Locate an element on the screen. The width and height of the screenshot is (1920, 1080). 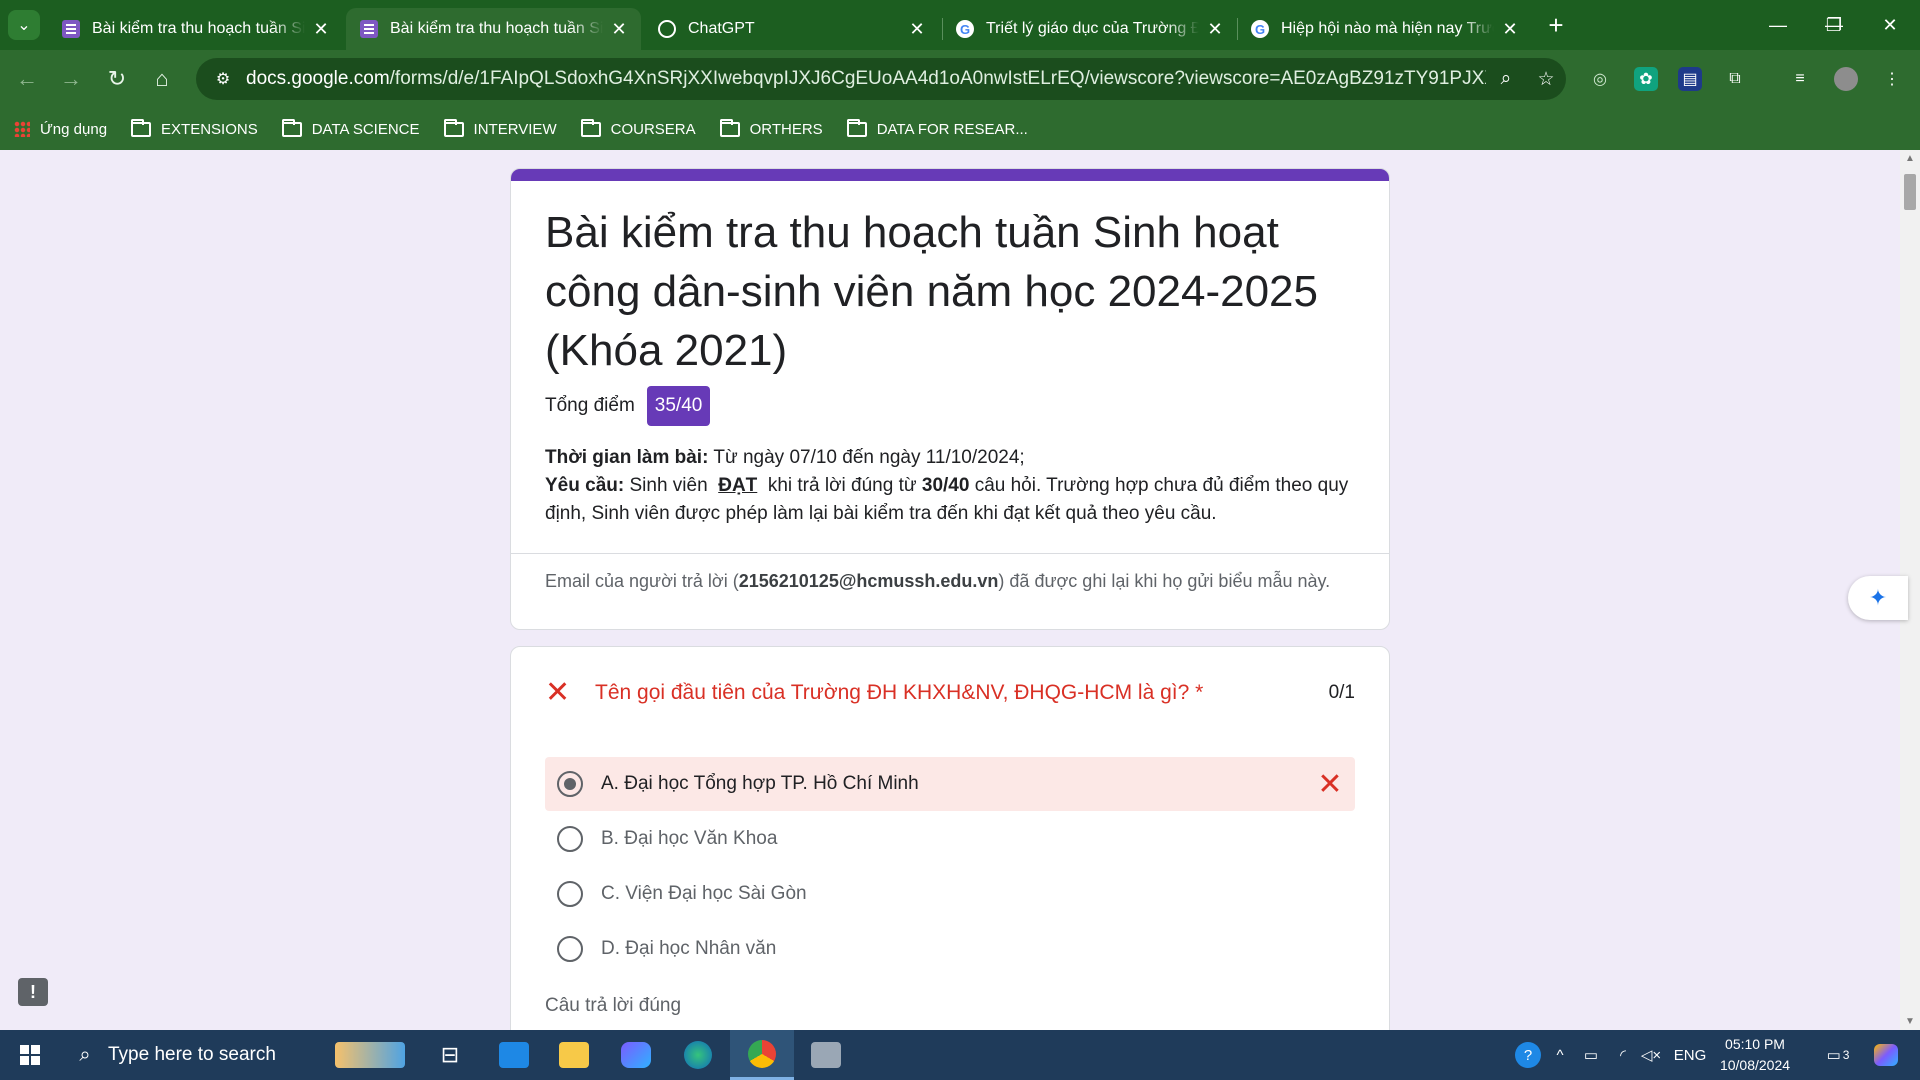
bookmark-label: COURSERA is located at coordinates (653, 129).